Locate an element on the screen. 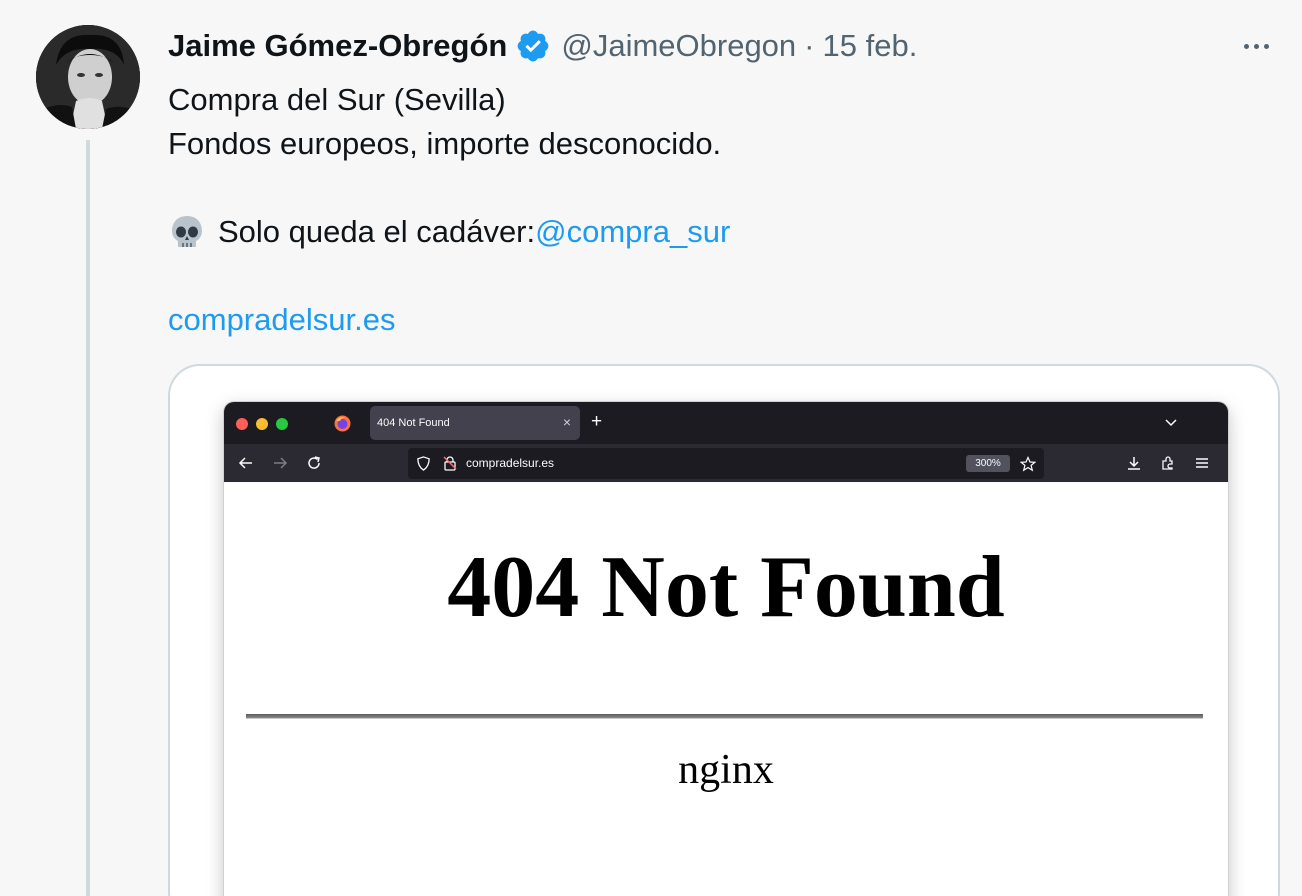 This screenshot has height=896, width=1302. error-heading: 404 Not Found is located at coordinates (726, 587).